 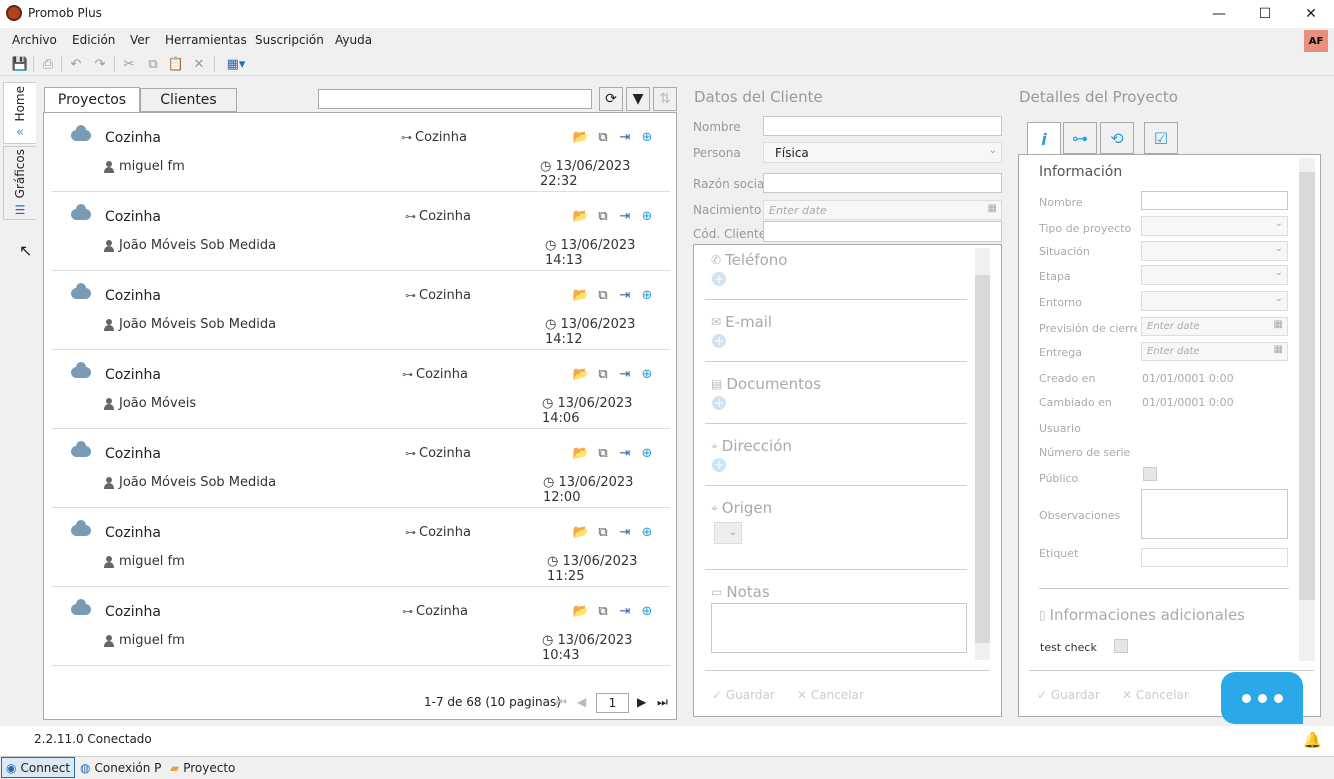 What do you see at coordinates (289, 40) in the screenshot?
I see `menu-suscripcion: Suscripción` at bounding box center [289, 40].